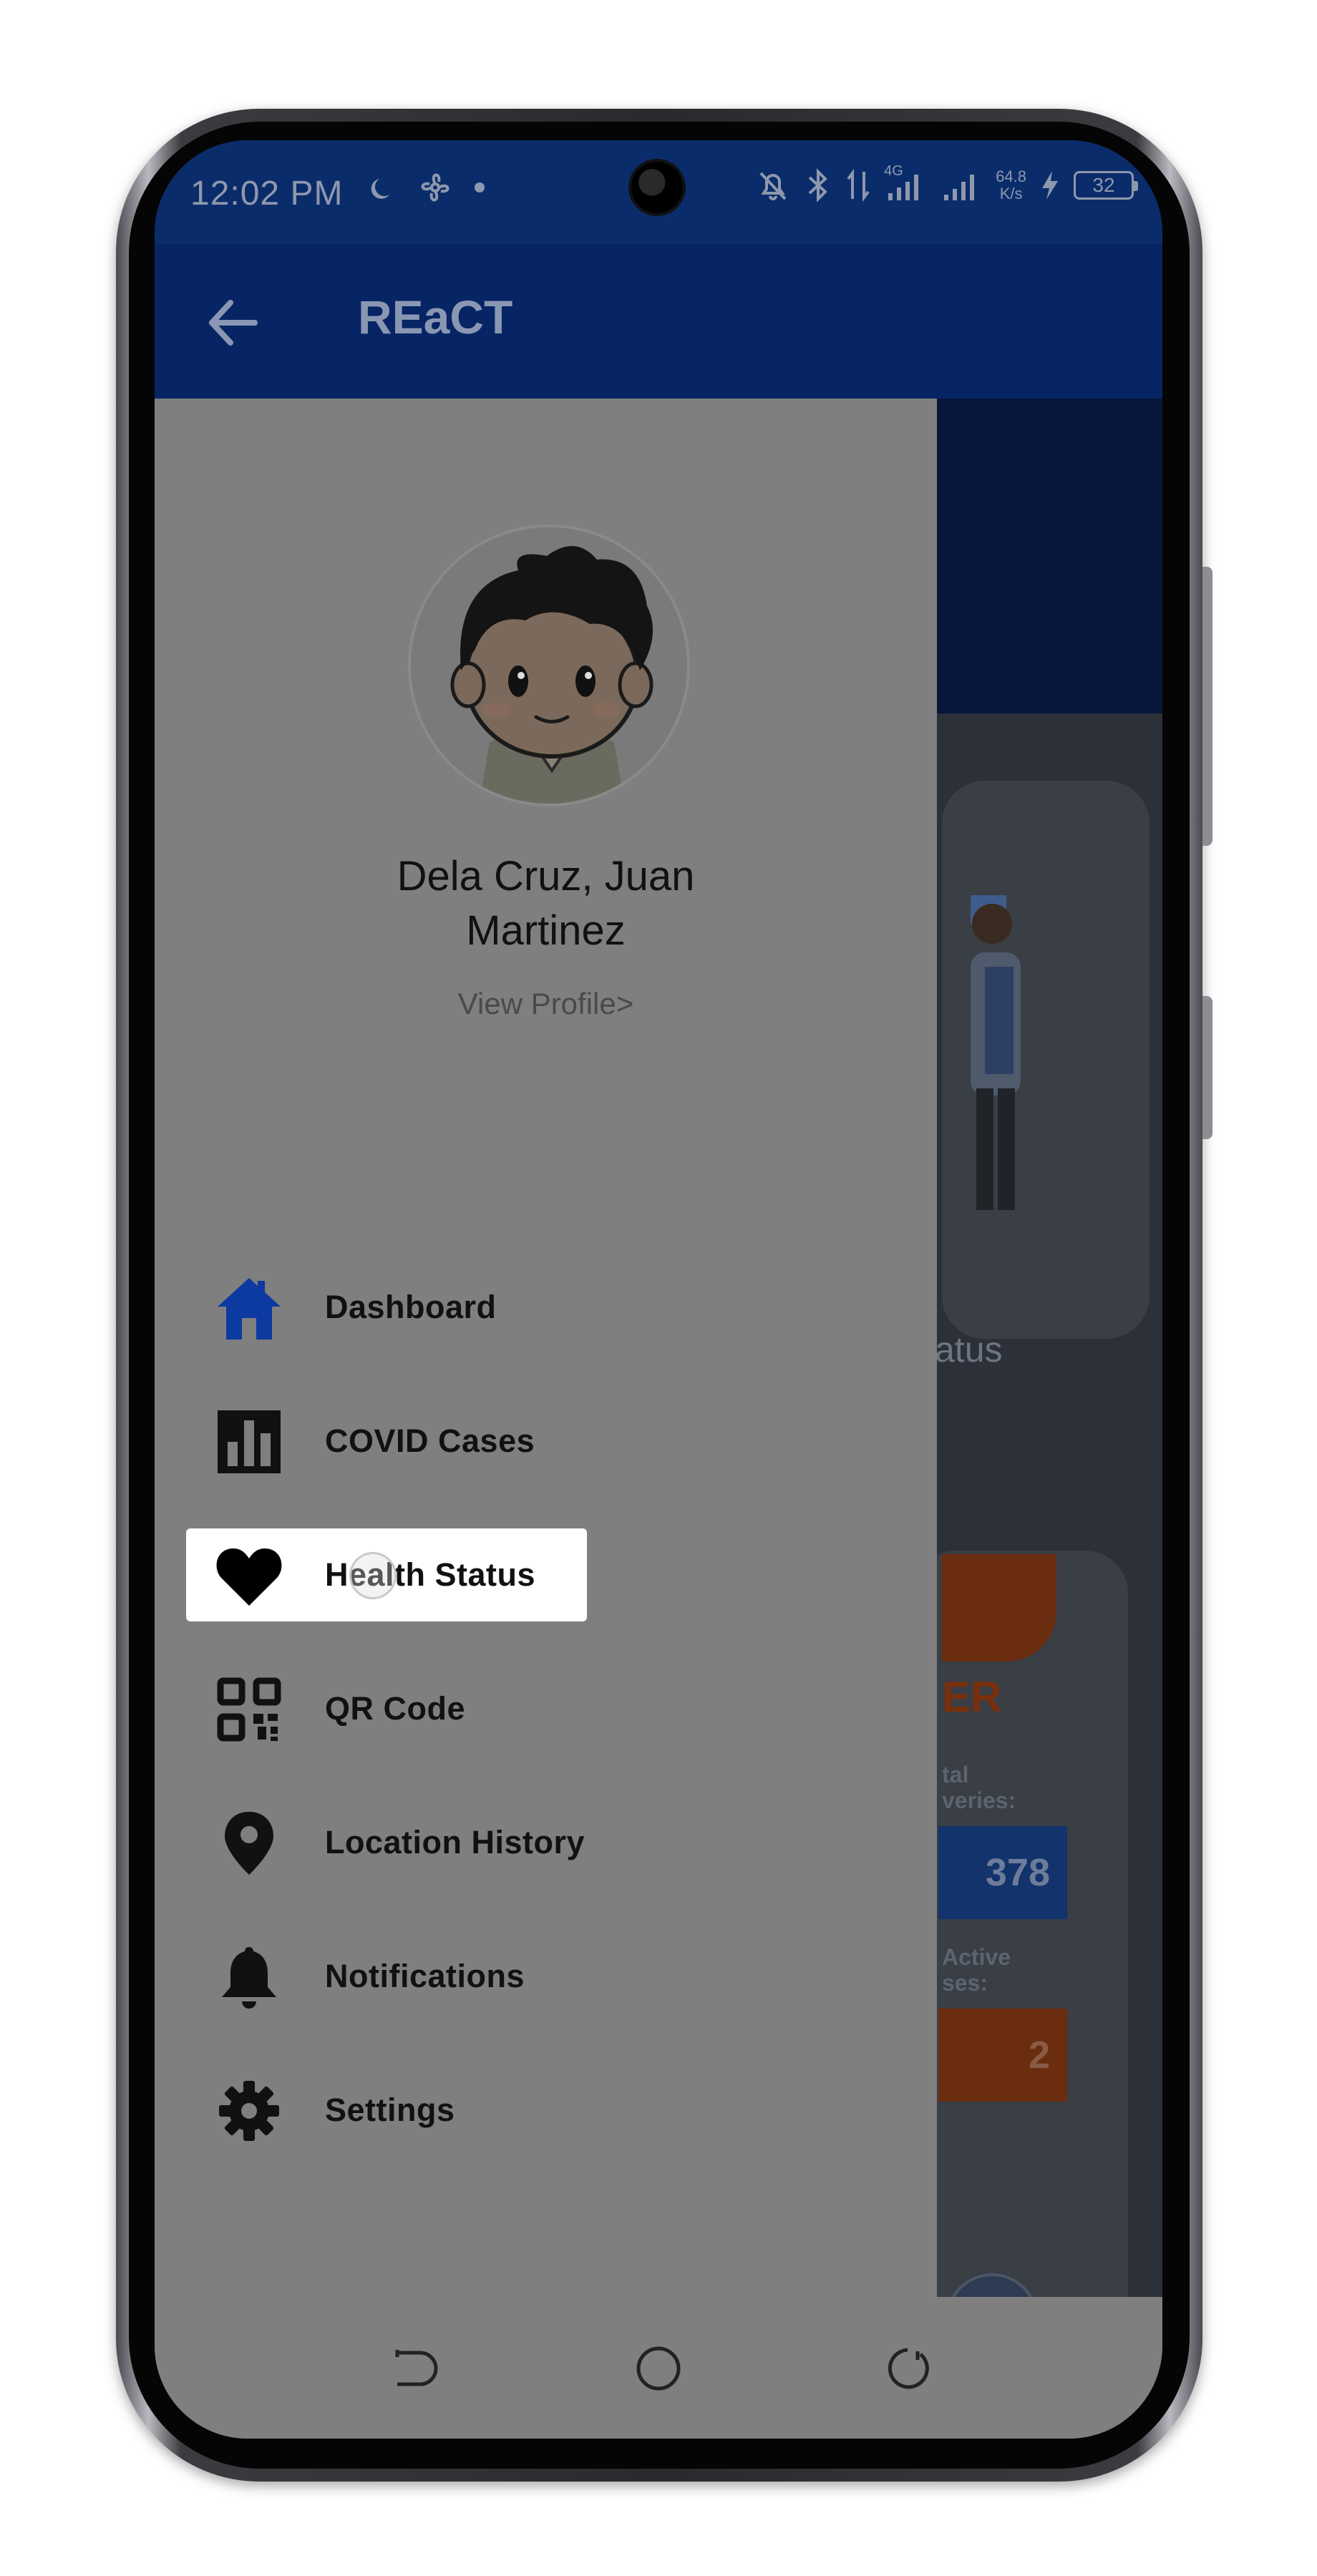 The image size is (1317, 2576). Describe the element at coordinates (955, 1775) in the screenshot. I see `recoveries-label-line1: tal` at that location.